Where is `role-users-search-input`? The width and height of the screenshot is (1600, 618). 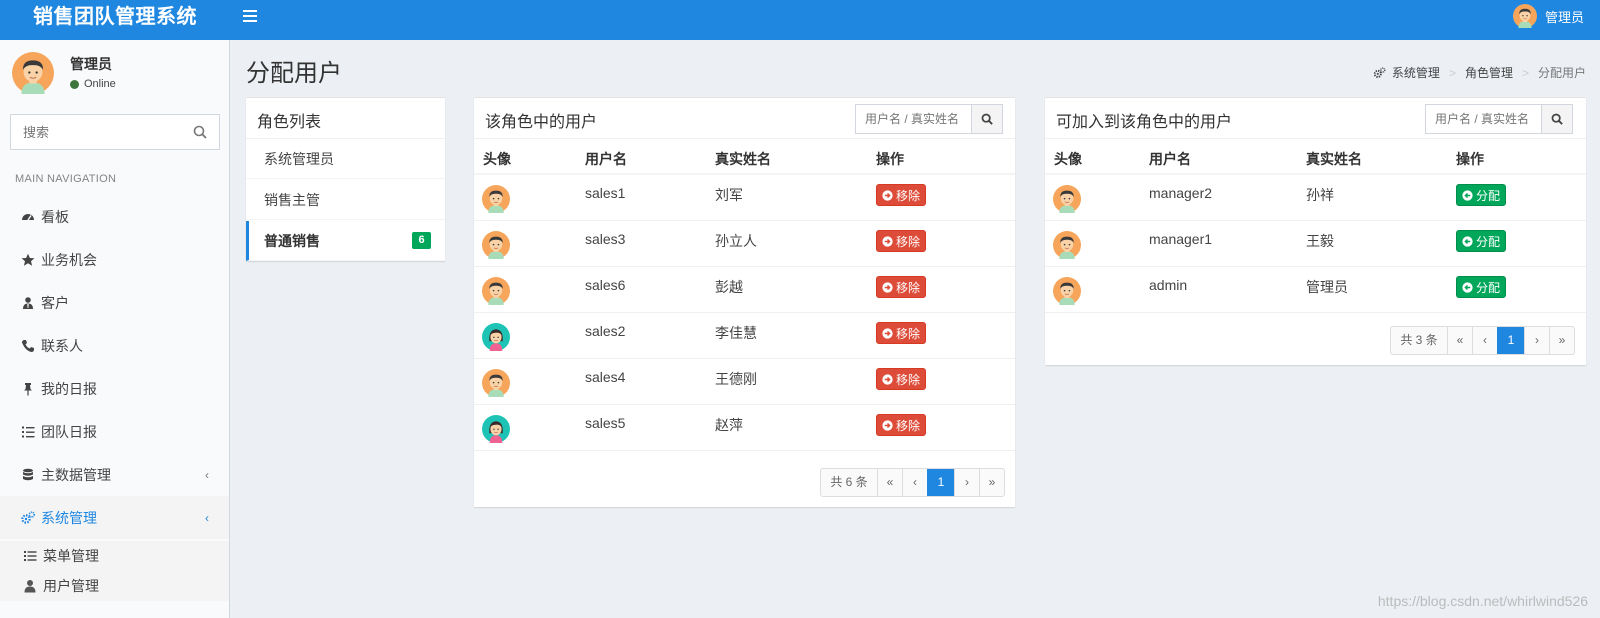 role-users-search-input is located at coordinates (913, 119).